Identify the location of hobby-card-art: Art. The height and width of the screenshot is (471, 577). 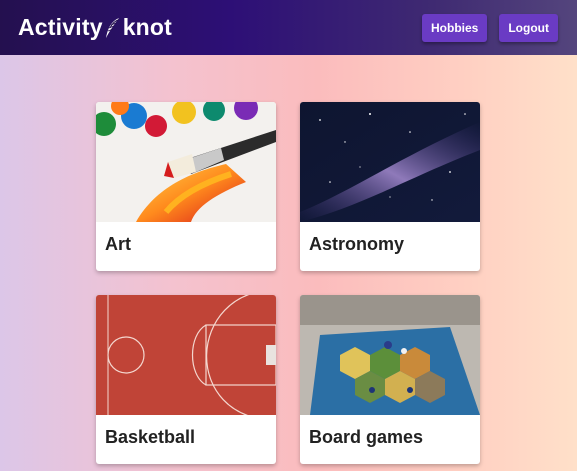
(186, 186).